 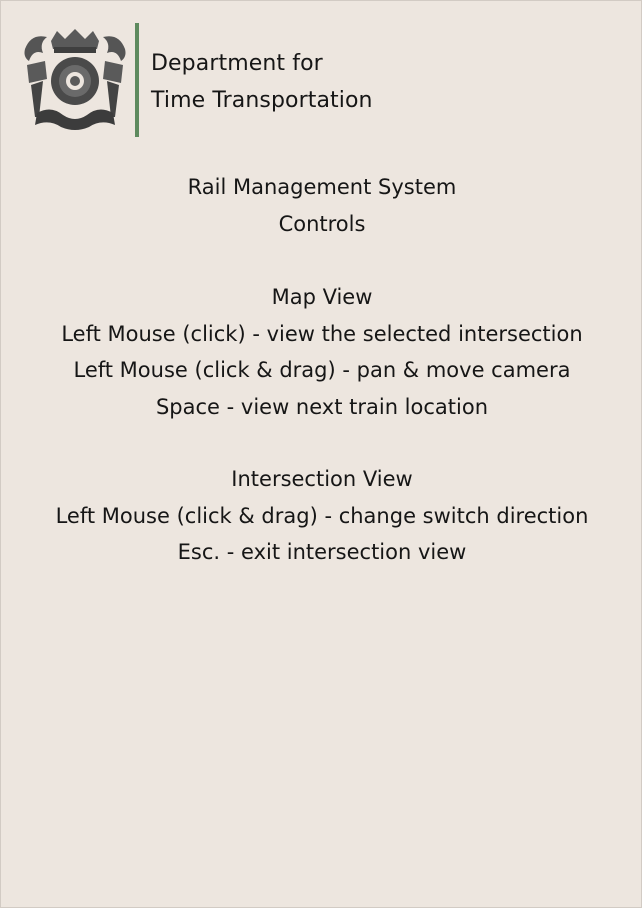 What do you see at coordinates (322, 406) in the screenshot?
I see `map-control-next-train: Space - view next train location` at bounding box center [322, 406].